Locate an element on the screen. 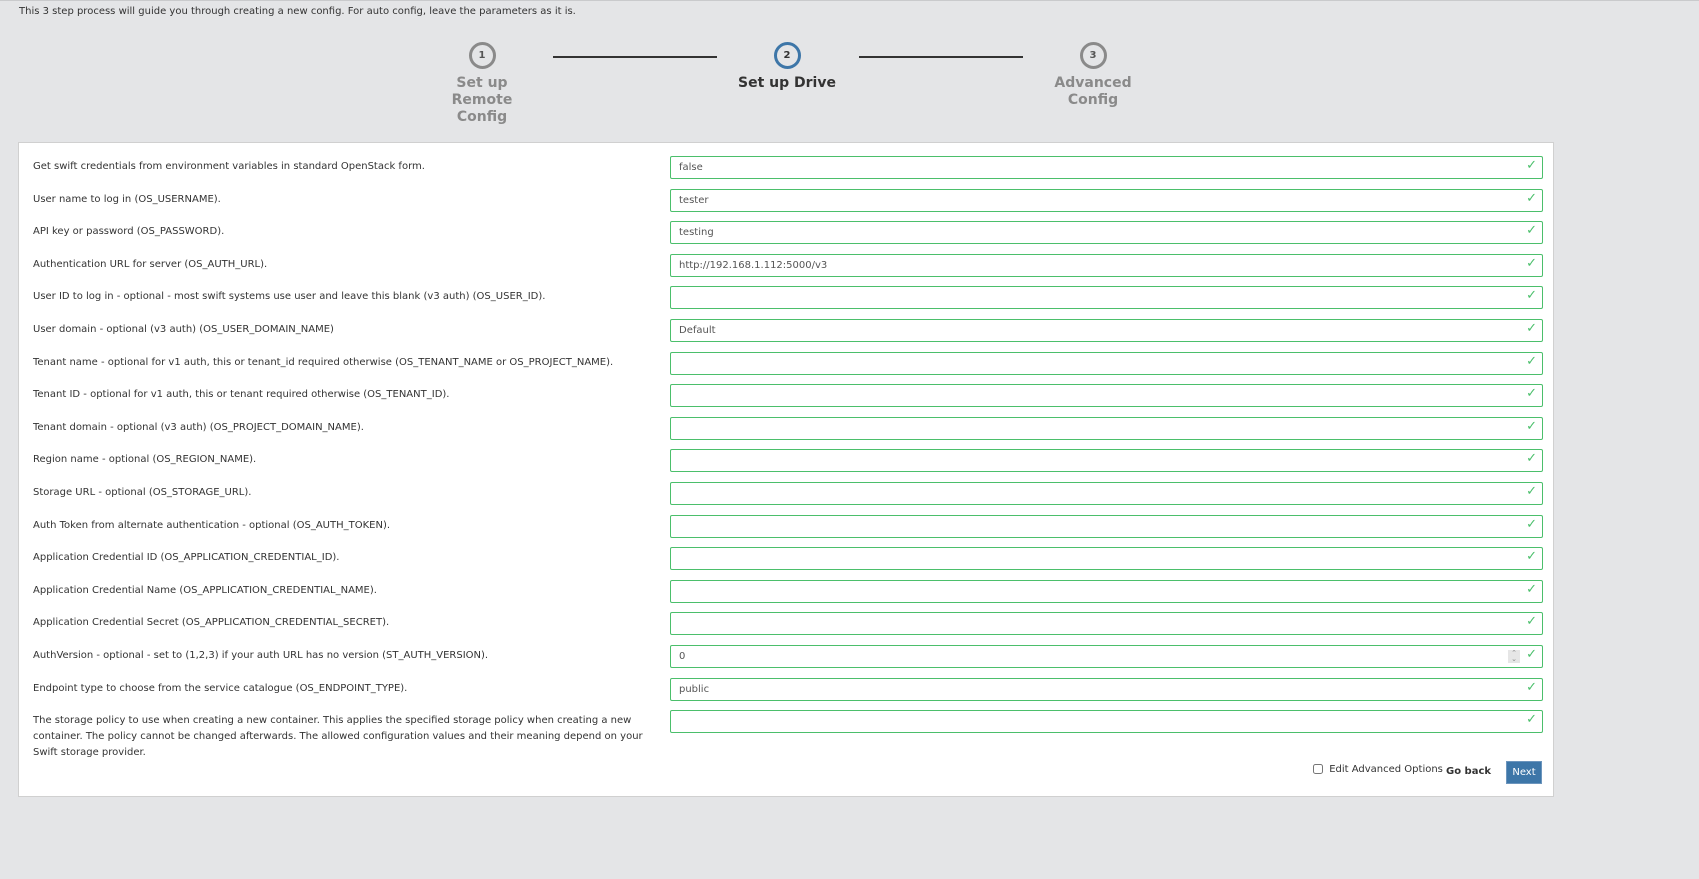 The image size is (1699, 879). field-value: http://192.168.1.112:5000/v3 is located at coordinates (753, 265).